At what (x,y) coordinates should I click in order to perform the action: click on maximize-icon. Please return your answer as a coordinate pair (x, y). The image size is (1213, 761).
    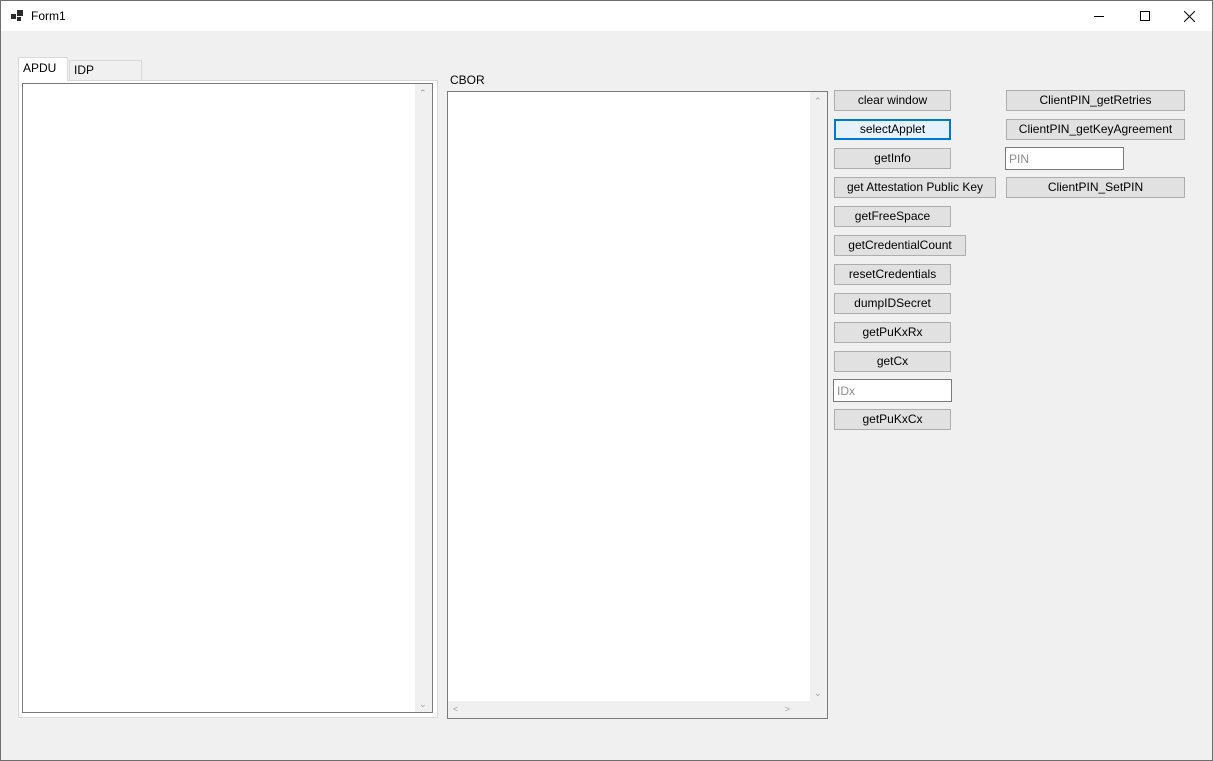
    Looking at the image, I should click on (1145, 16).